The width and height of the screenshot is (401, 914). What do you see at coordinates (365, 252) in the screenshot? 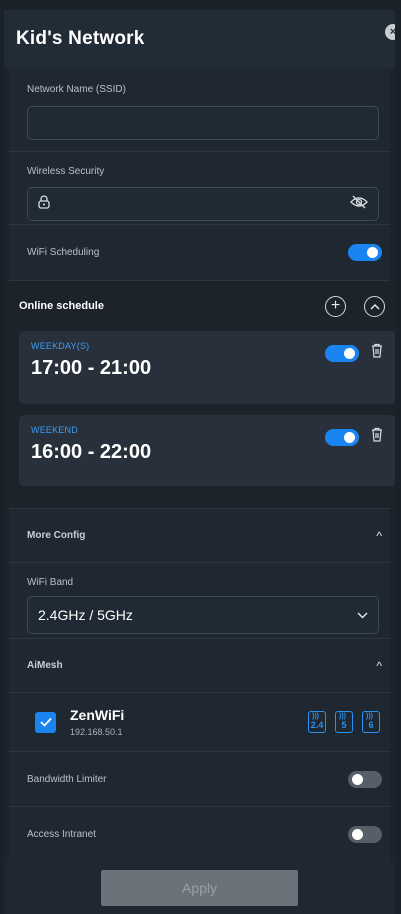
I see `wifi-scheduling-toggle` at bounding box center [365, 252].